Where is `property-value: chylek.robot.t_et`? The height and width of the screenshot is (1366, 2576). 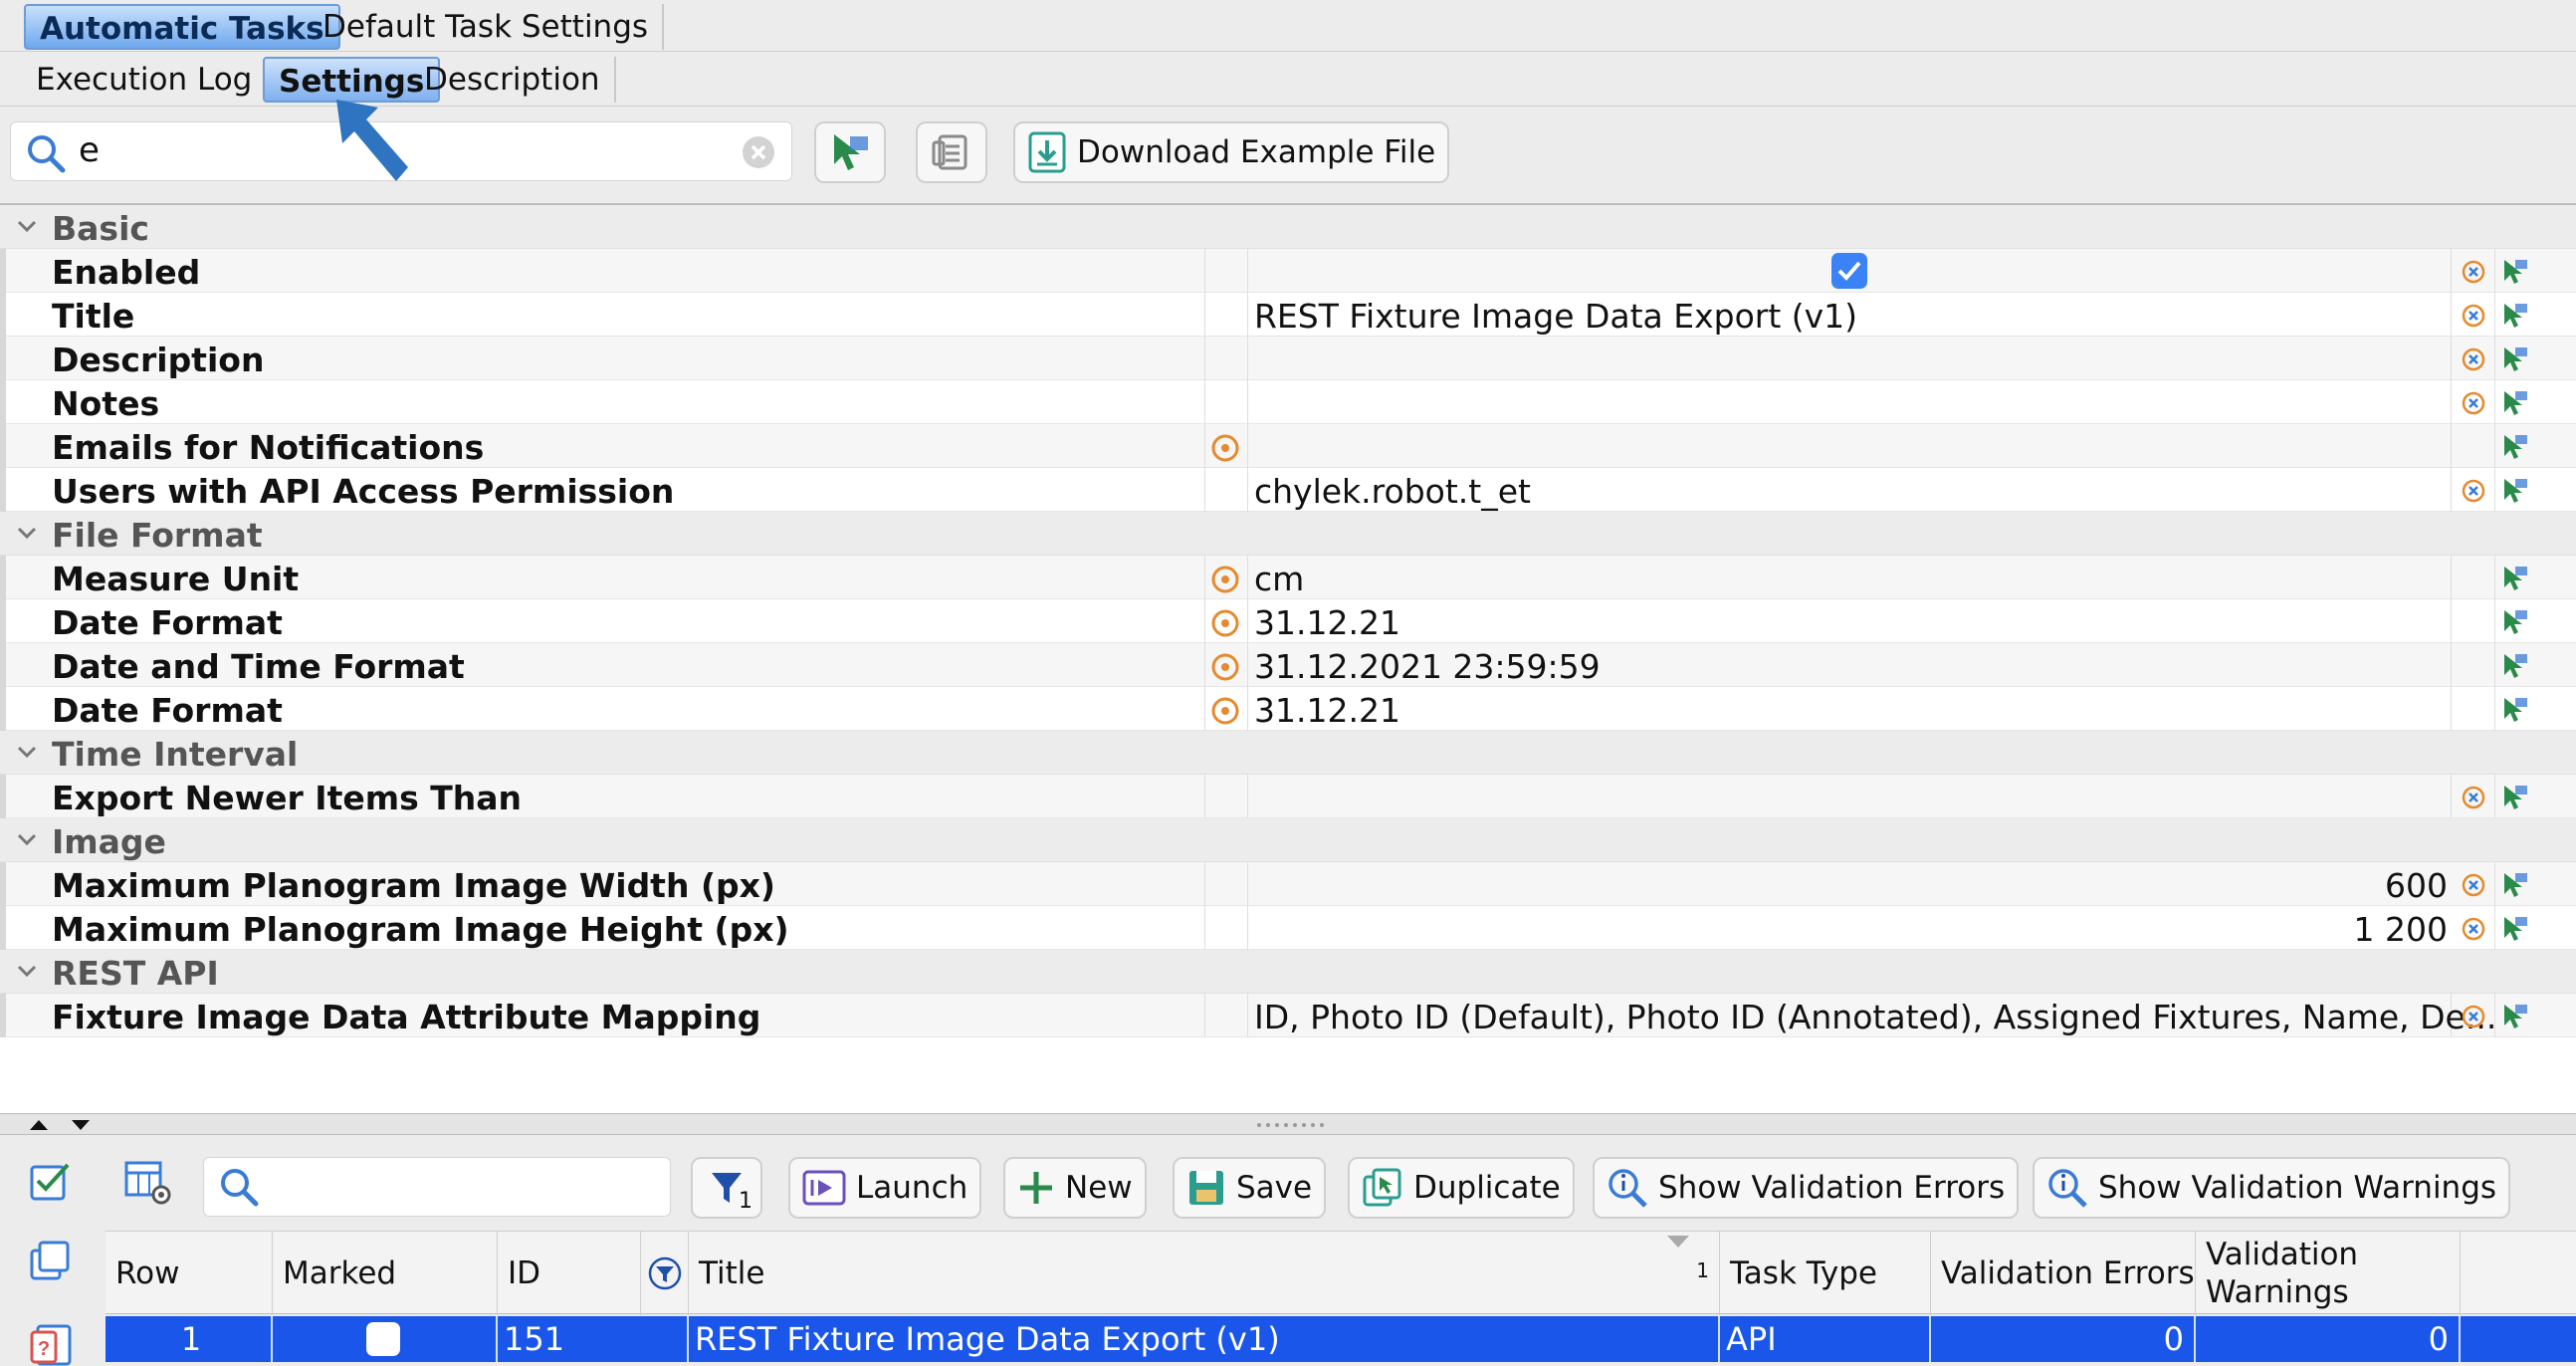 property-value: chylek.robot.t_et is located at coordinates (1392, 491).